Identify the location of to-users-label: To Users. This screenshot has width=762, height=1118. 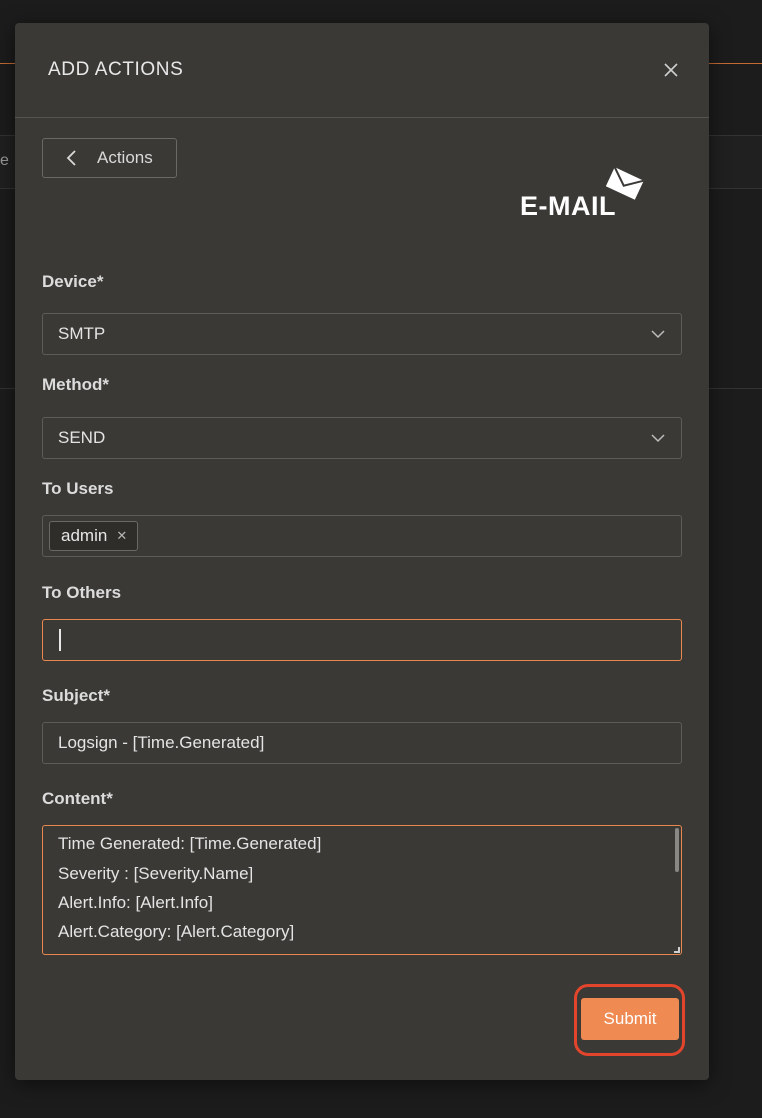
(78, 488).